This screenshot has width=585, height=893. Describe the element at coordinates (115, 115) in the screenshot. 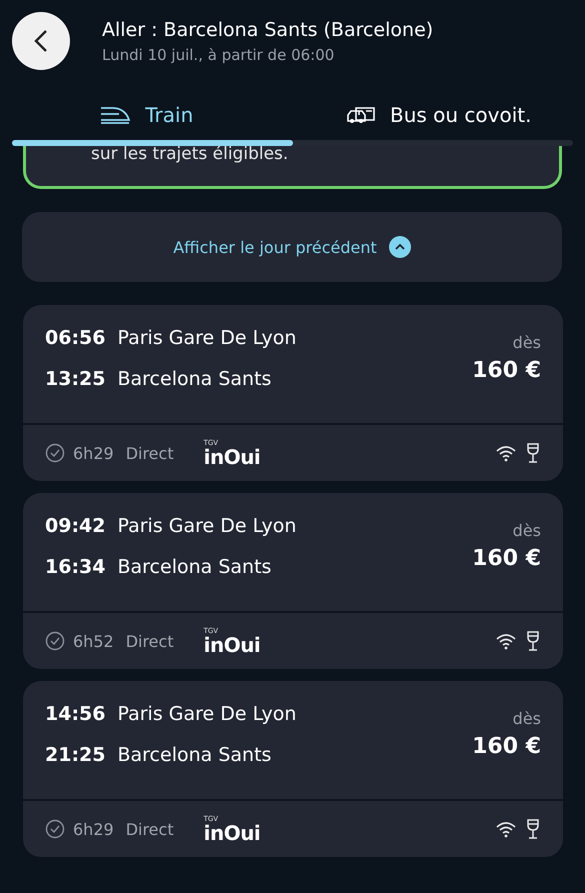

I see `train-icon` at that location.